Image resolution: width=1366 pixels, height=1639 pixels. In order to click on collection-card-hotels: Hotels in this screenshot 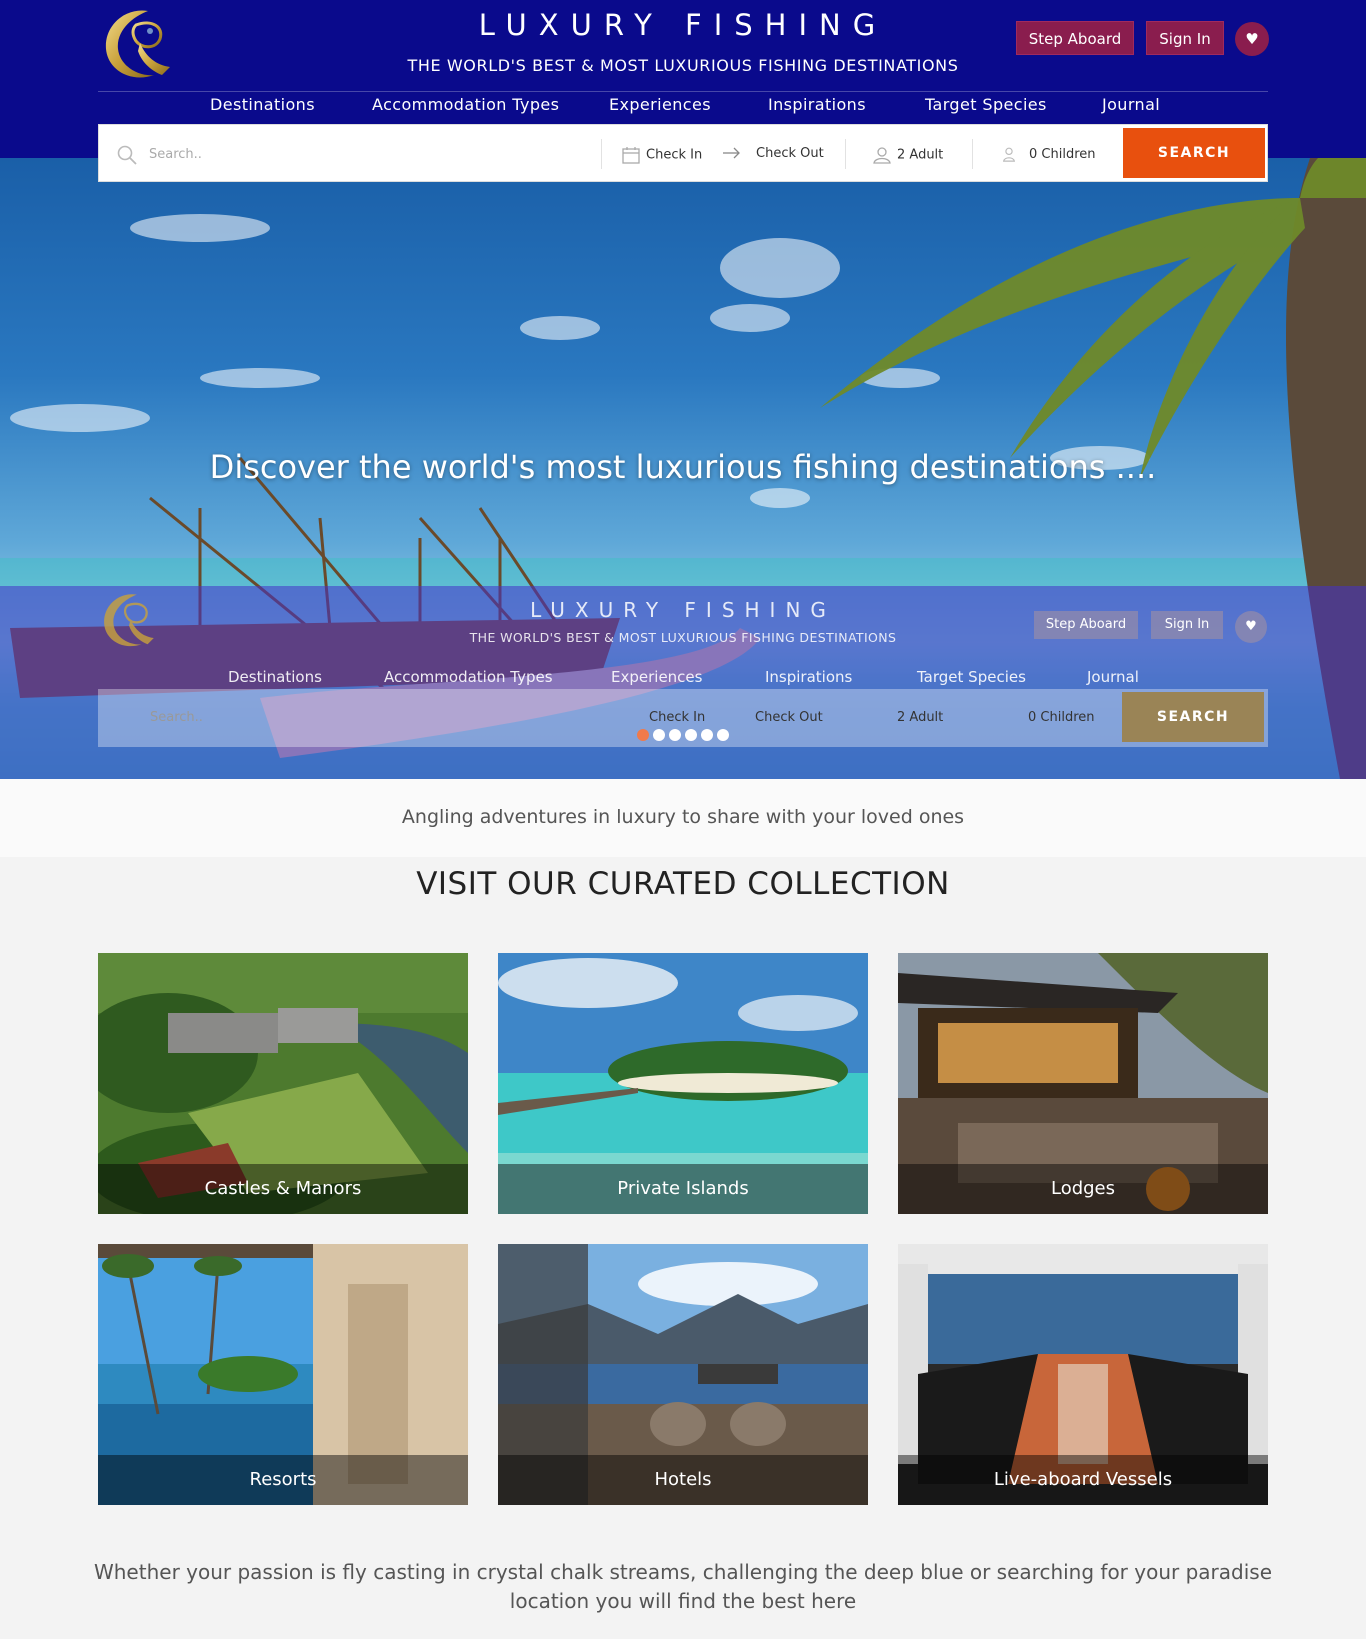, I will do `click(683, 1374)`.